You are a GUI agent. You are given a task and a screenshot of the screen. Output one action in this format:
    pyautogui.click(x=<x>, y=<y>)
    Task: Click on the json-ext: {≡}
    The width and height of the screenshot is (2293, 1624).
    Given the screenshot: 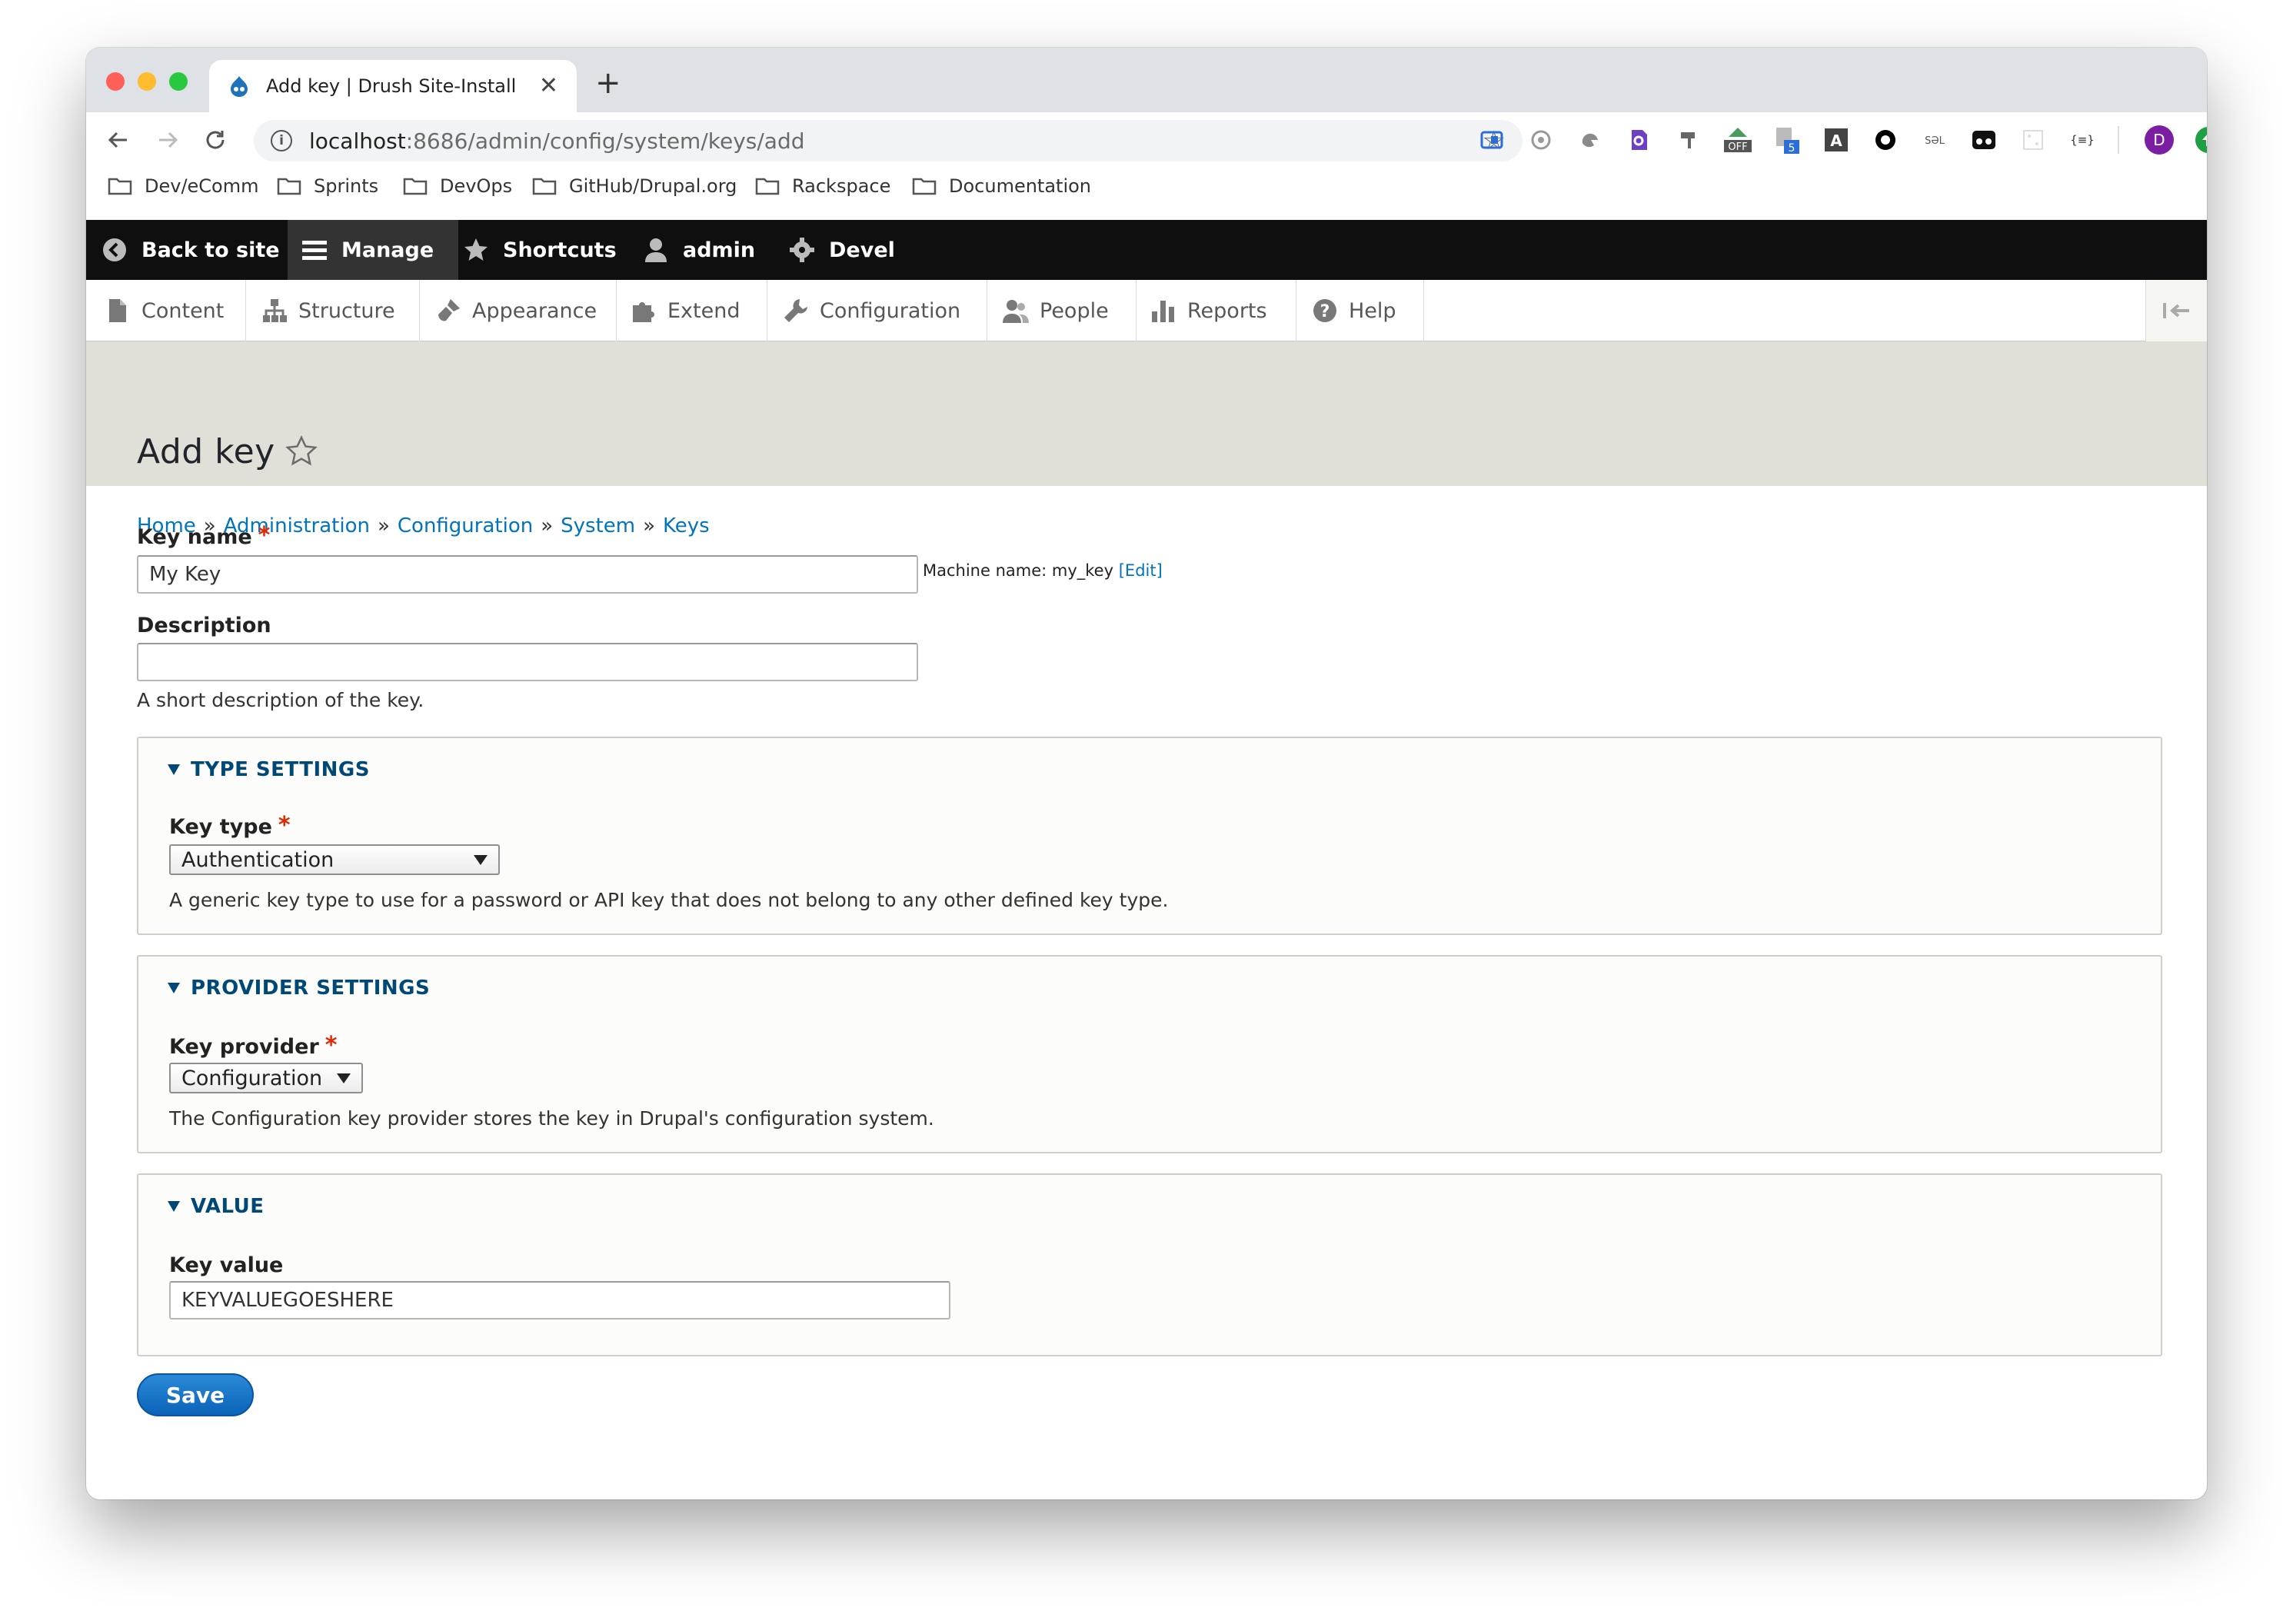 What is the action you would take?
    pyautogui.click(x=2082, y=140)
    